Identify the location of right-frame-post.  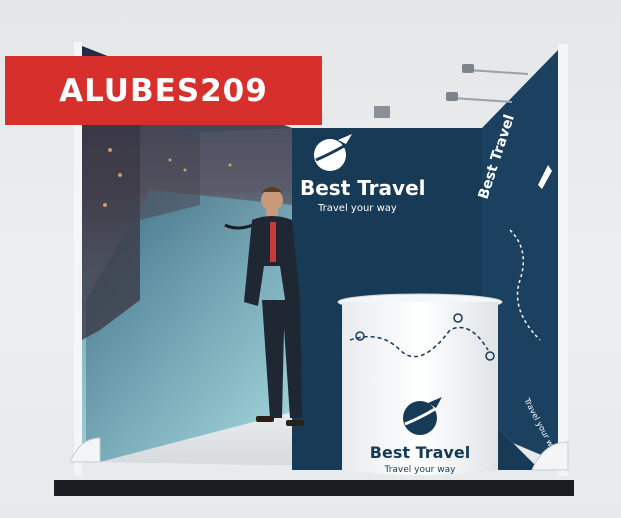
(563, 264).